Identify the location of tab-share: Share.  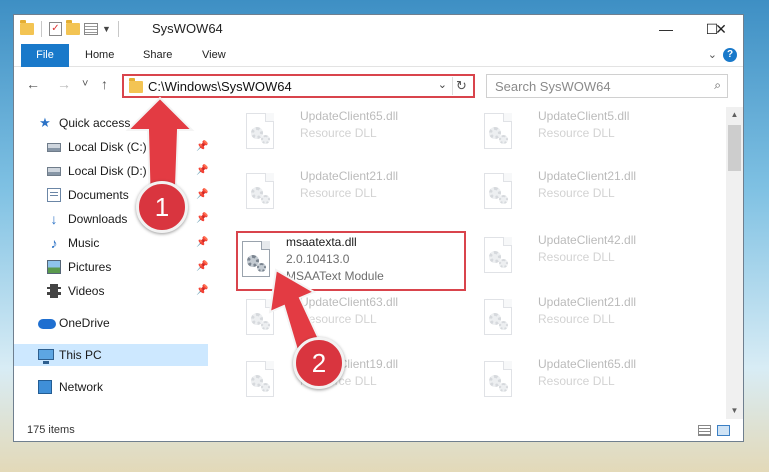
(157, 55).